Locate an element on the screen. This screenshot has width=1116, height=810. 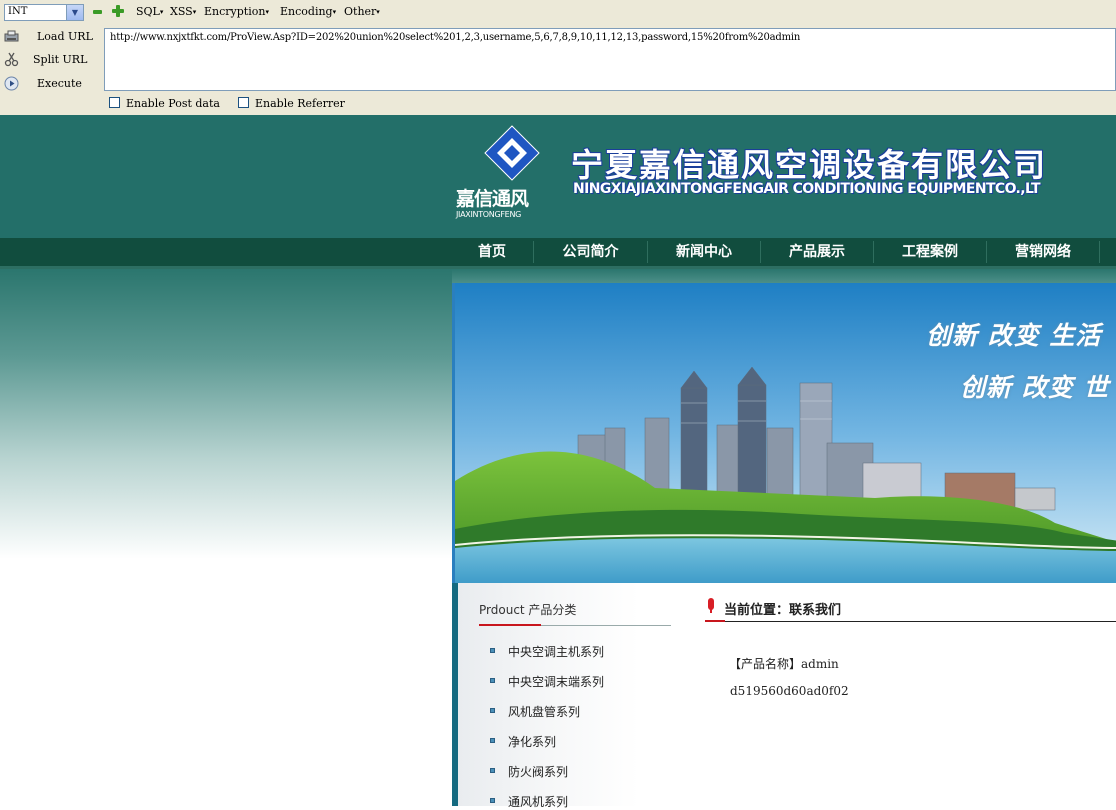
split-url-button: Split URL is located at coordinates (50, 60).